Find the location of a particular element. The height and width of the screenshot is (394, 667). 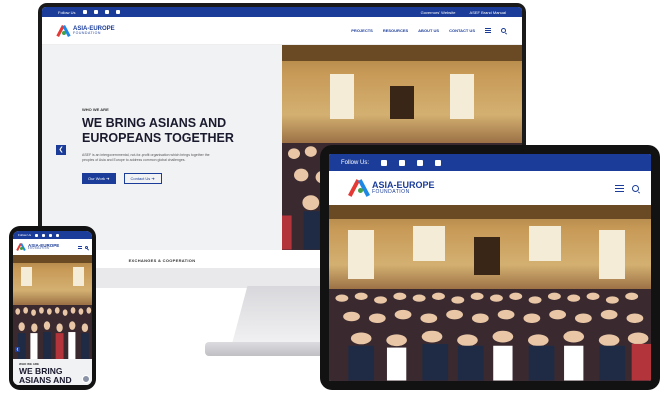

nav-resources: RESOURCES is located at coordinates (395, 30).